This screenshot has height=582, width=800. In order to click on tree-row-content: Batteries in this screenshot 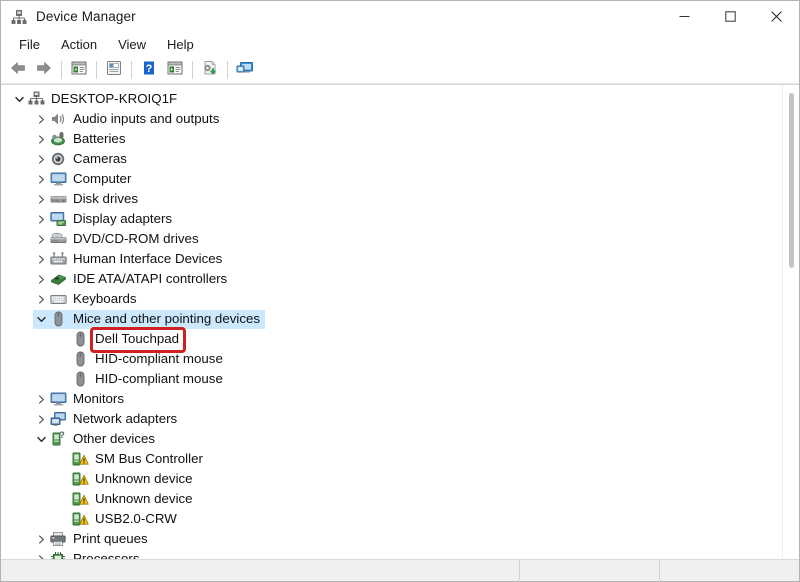, I will do `click(81, 139)`.